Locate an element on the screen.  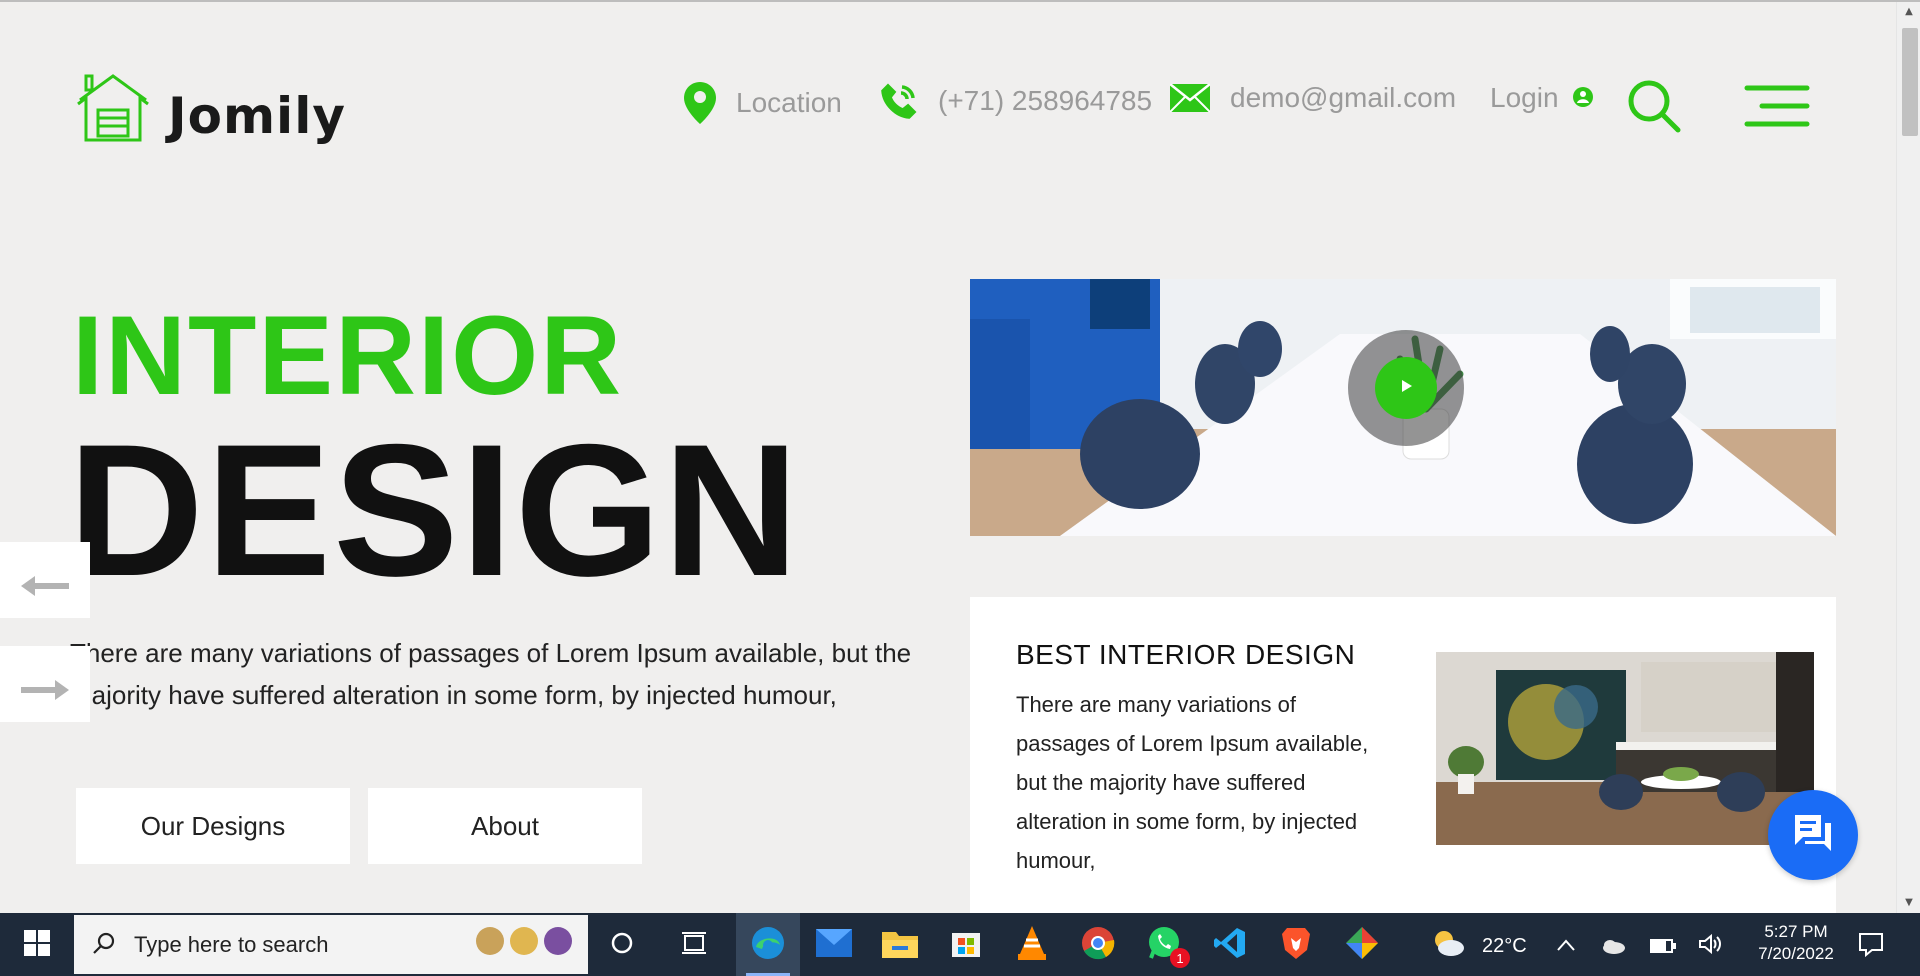
page-scrollbar: ▲ ▼ is located at coordinates (1908, 457).